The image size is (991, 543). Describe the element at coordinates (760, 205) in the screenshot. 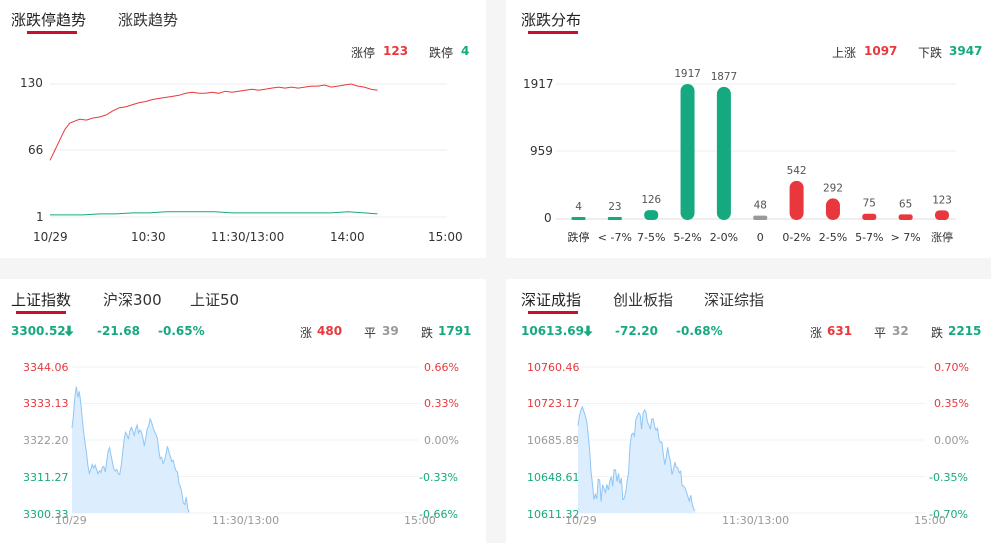

I see `bar-value-label-5: 48` at that location.